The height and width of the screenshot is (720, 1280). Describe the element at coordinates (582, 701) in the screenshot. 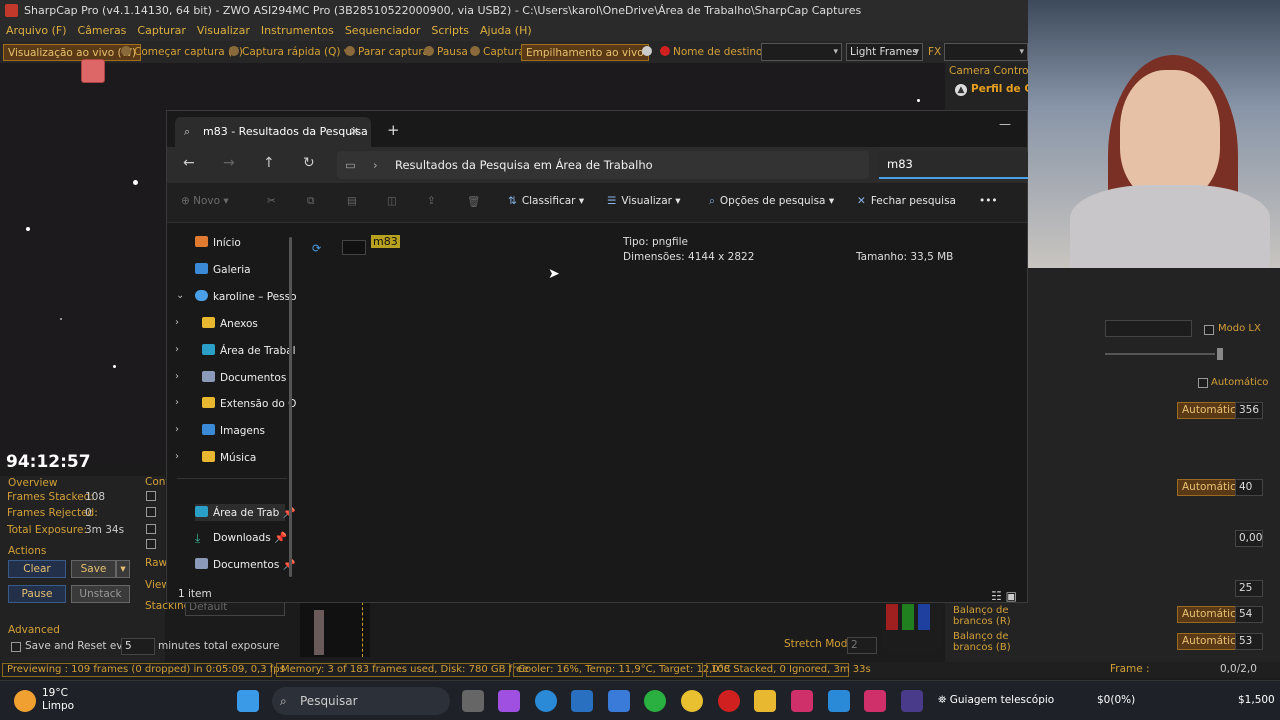

I see `store-icon` at that location.